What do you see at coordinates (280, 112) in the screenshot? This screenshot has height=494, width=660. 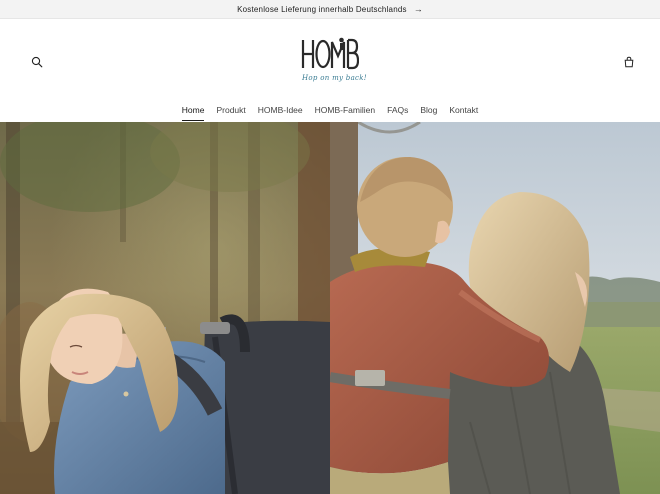 I see `nav-homb-idee: HOMB-Idee` at bounding box center [280, 112].